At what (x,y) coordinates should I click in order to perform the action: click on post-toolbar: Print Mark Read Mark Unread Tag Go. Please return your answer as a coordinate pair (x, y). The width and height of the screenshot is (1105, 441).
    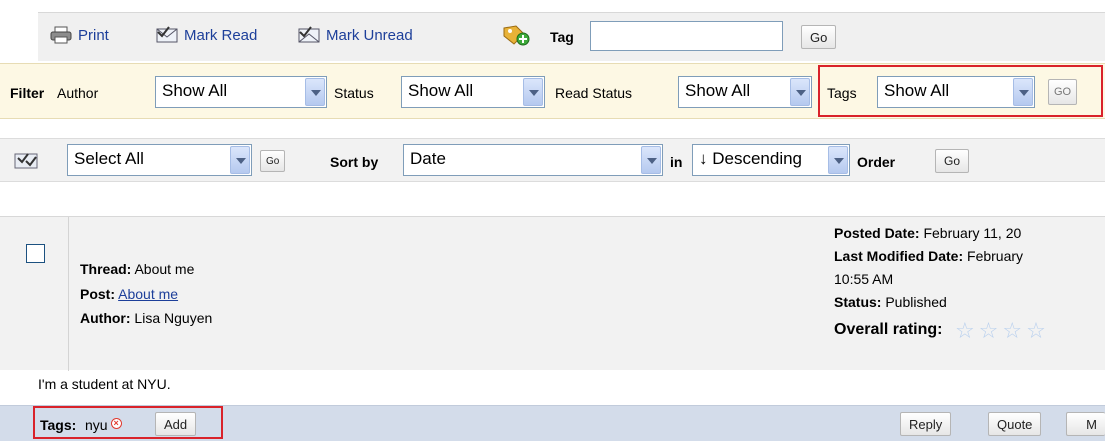
    Looking at the image, I should click on (571, 36).